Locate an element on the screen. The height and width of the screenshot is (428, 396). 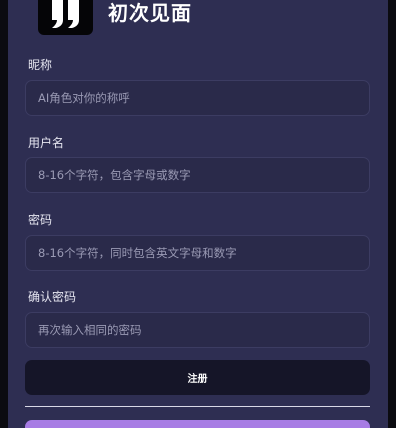
confirm-password-input is located at coordinates (197, 330).